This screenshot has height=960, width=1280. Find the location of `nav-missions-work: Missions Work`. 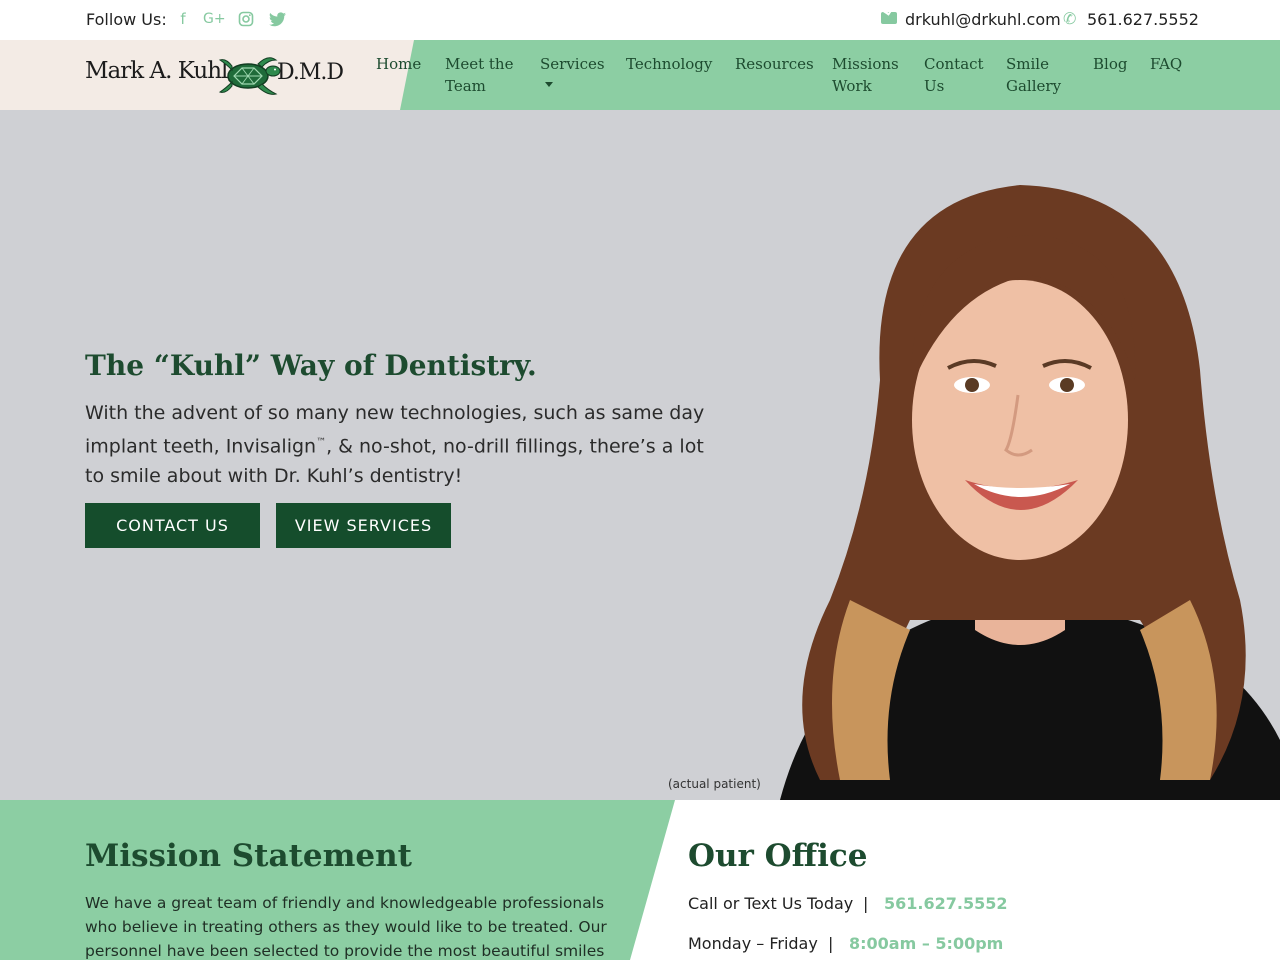

nav-missions-work: Missions Work is located at coordinates (872, 75).